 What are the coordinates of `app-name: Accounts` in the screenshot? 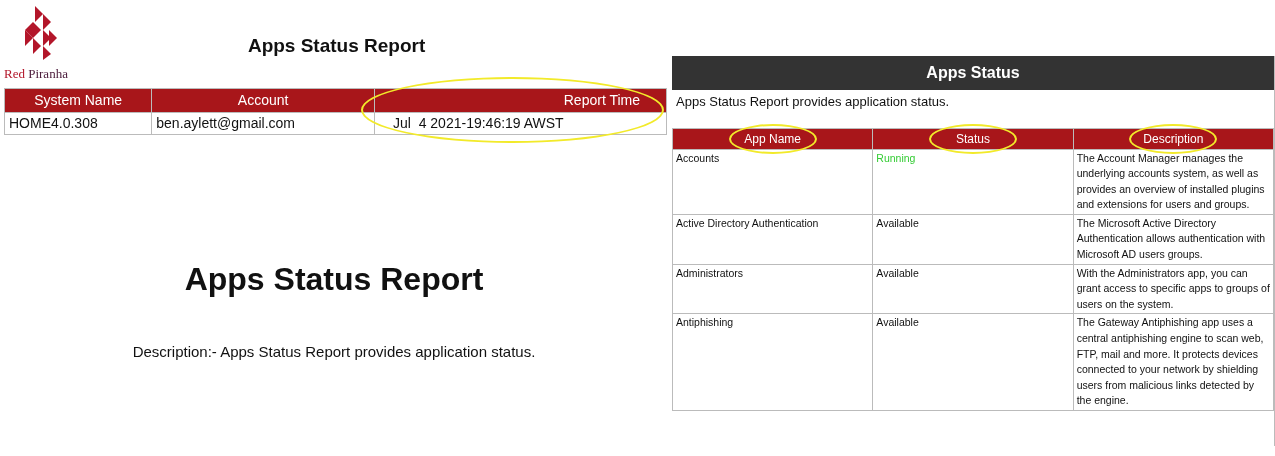 It's located at (698, 157).